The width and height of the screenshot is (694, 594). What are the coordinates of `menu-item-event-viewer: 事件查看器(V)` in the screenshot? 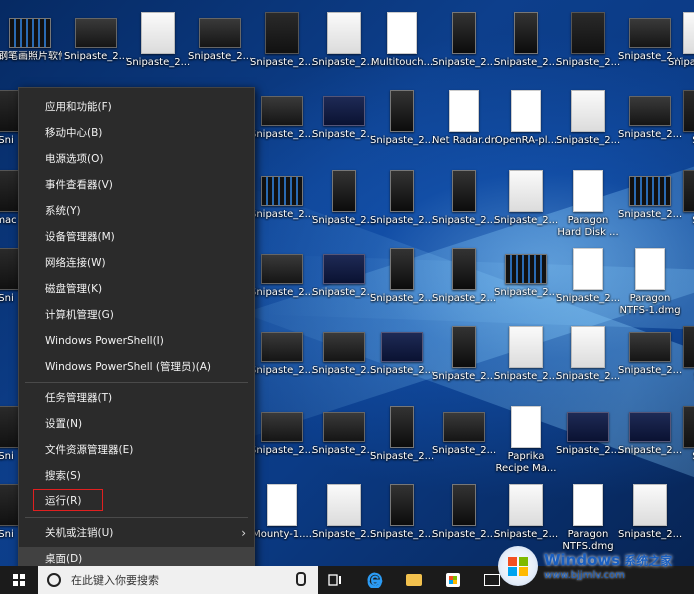 It's located at (136, 185).